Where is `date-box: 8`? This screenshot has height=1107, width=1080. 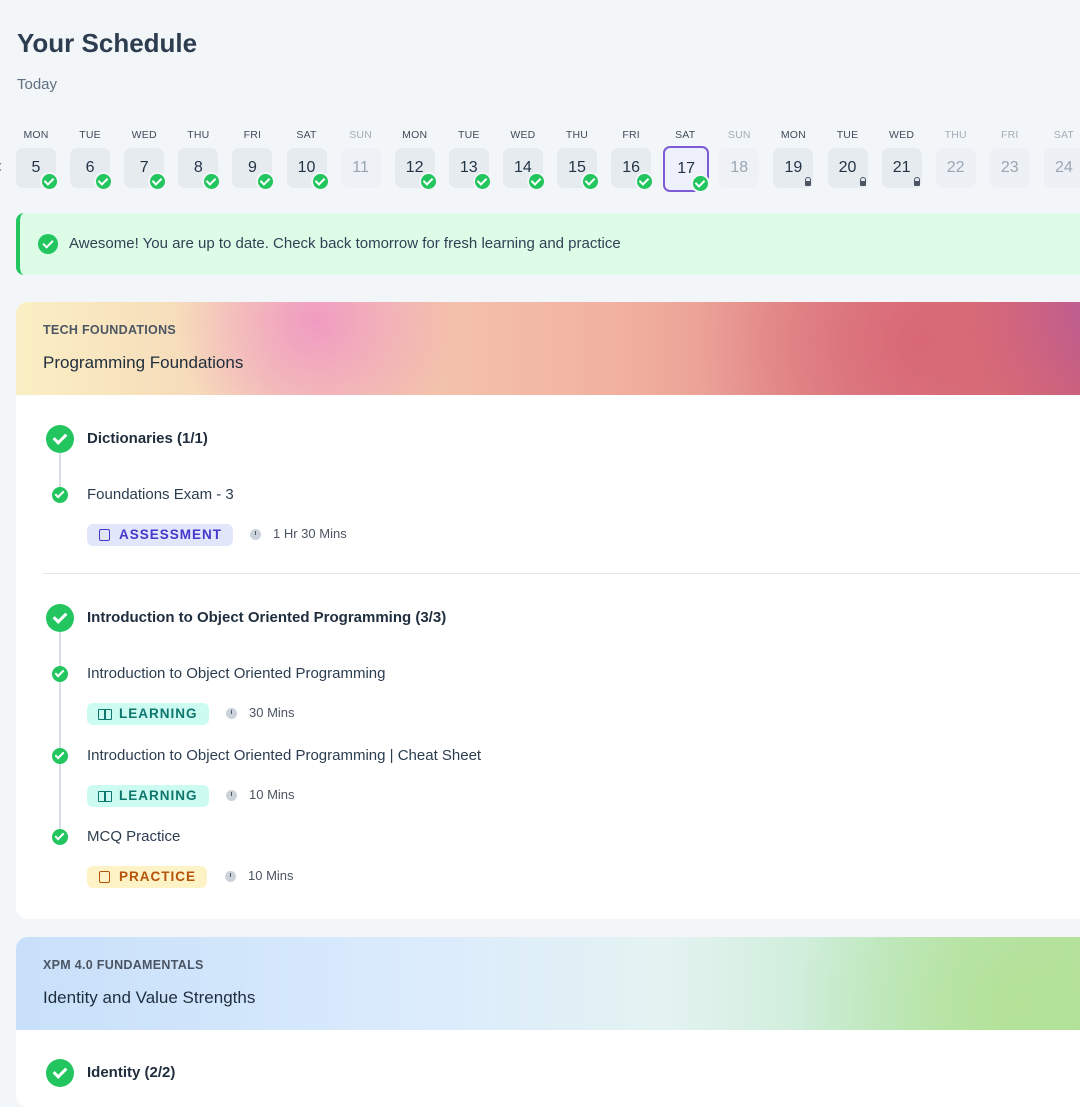
date-box: 8 is located at coordinates (200, 169).